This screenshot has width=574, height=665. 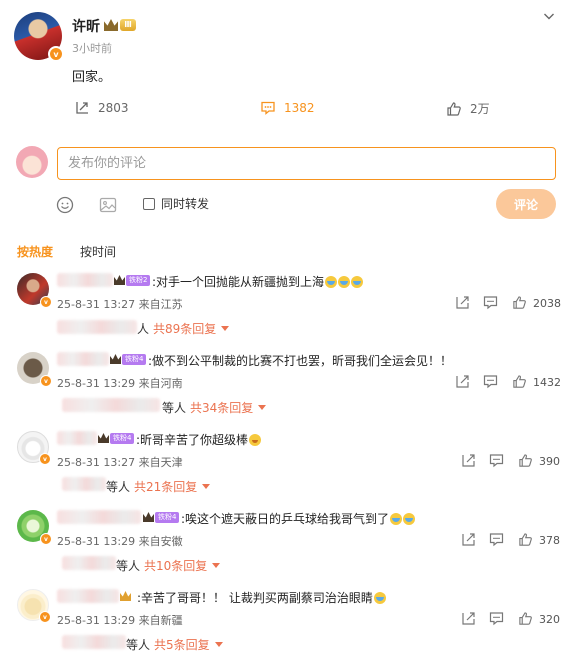 What do you see at coordinates (158, 486) in the screenshot?
I see `reply-summary: 等人 共21条回复` at bounding box center [158, 486].